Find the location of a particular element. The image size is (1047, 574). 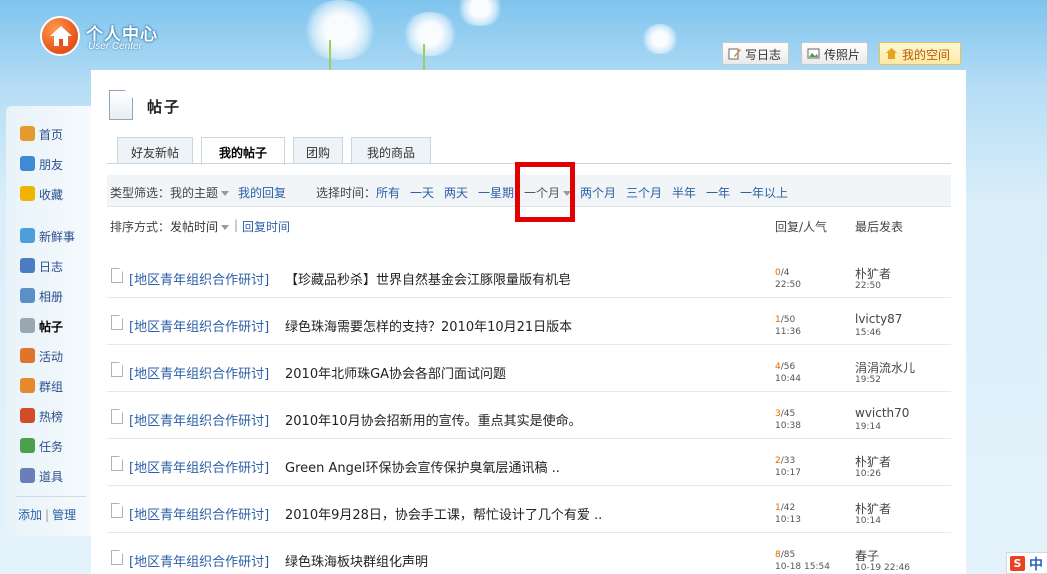

view-count: /33 is located at coordinates (788, 461).